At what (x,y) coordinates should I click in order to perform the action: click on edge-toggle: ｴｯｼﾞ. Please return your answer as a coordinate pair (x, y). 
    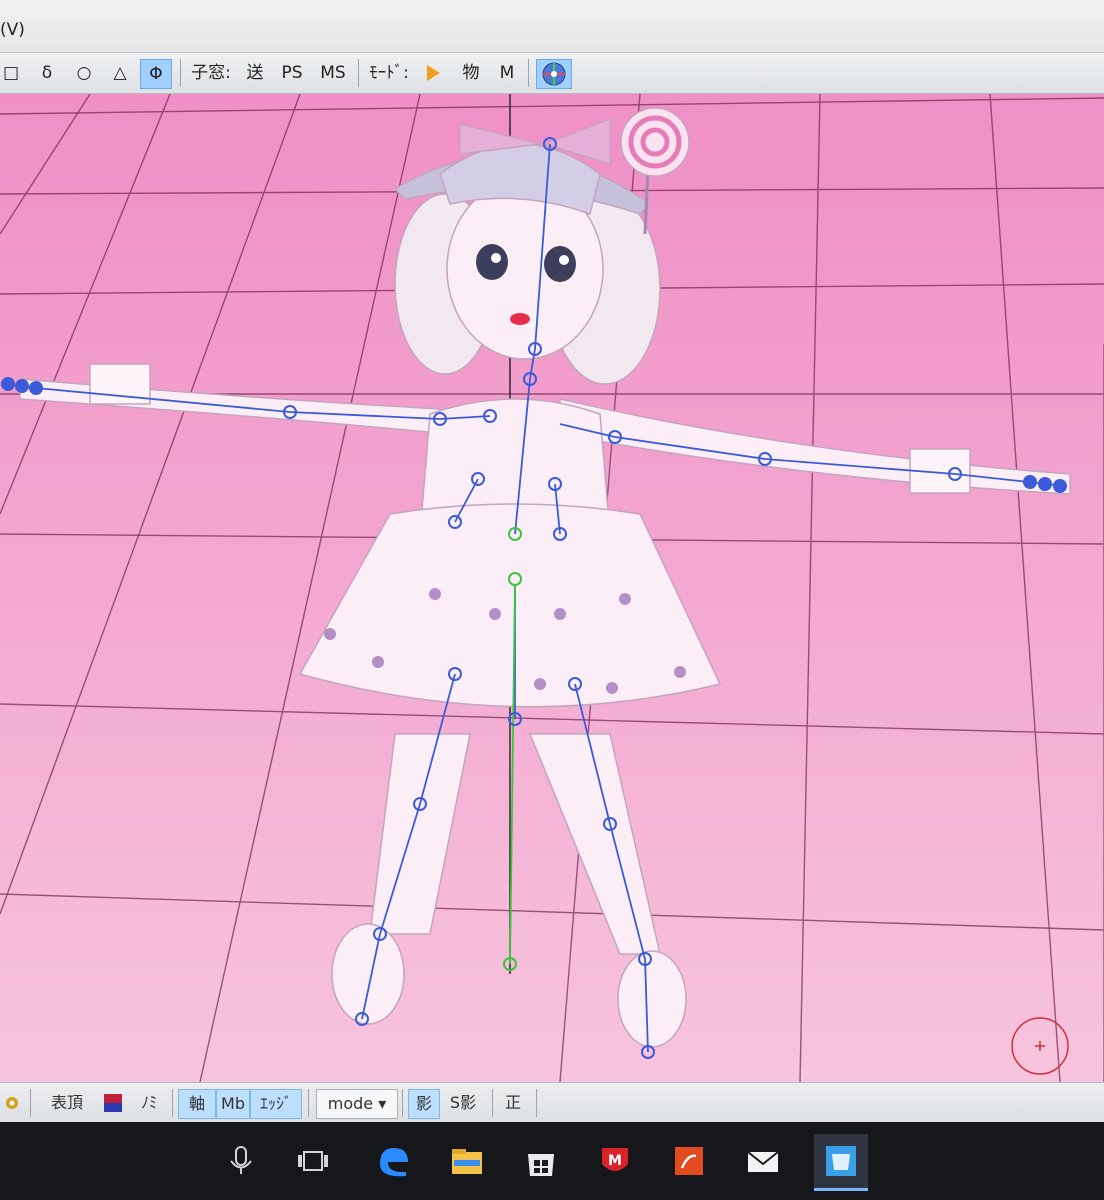
    Looking at the image, I should click on (276, 1104).